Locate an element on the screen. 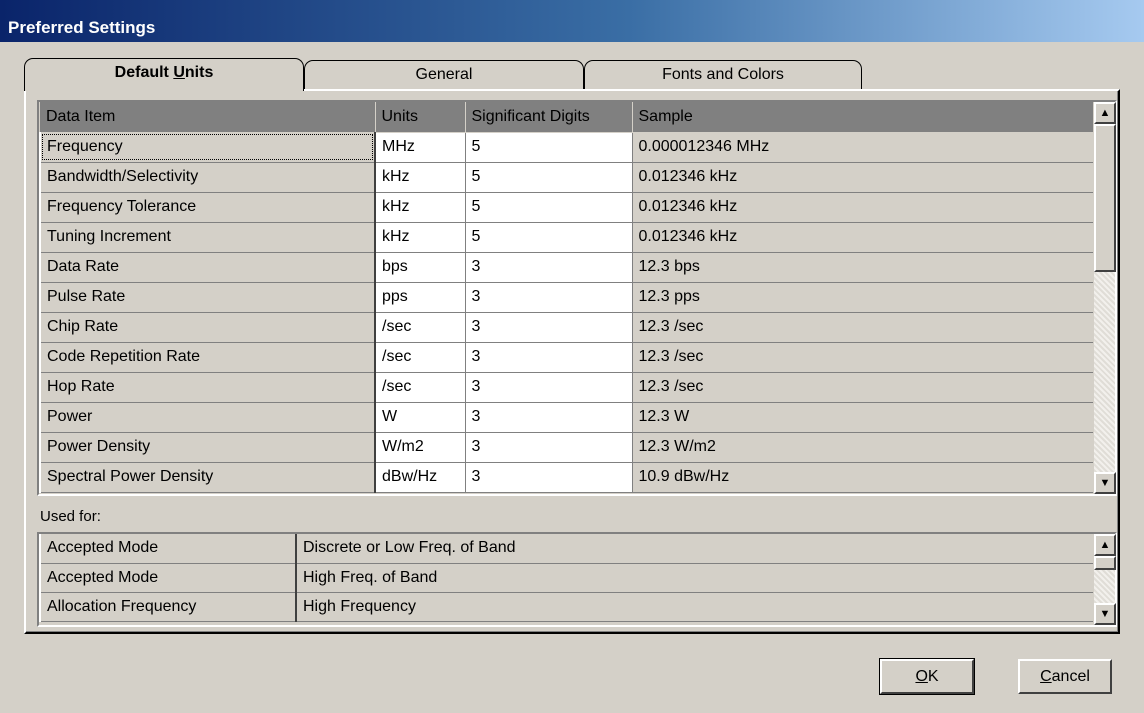 This screenshot has height=713, width=1144. used-for-description-cell: High Freq. of Band is located at coordinates (695, 578).